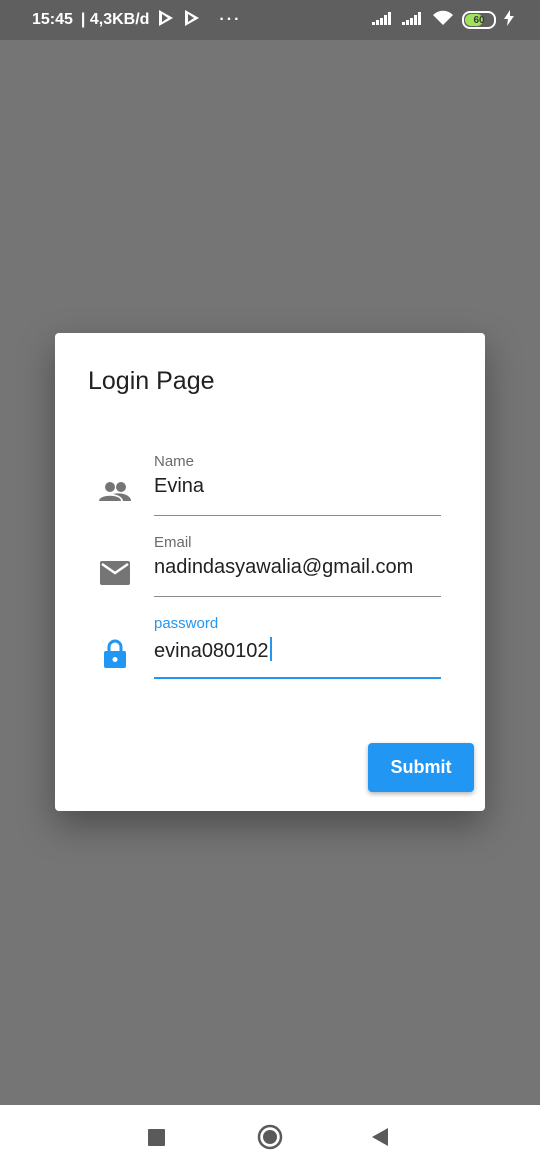 The width and height of the screenshot is (540, 1170). I want to click on mail-icon, so click(115, 573).